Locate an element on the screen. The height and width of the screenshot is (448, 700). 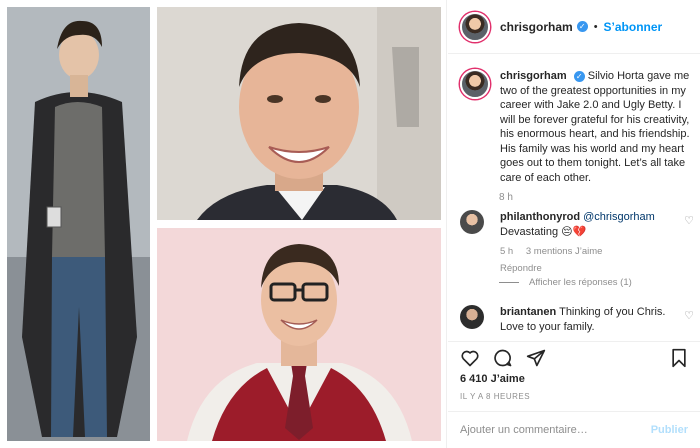
comment-meta: 5 h 3 mentions J’aime Répondre is located at coordinates (587, 260).